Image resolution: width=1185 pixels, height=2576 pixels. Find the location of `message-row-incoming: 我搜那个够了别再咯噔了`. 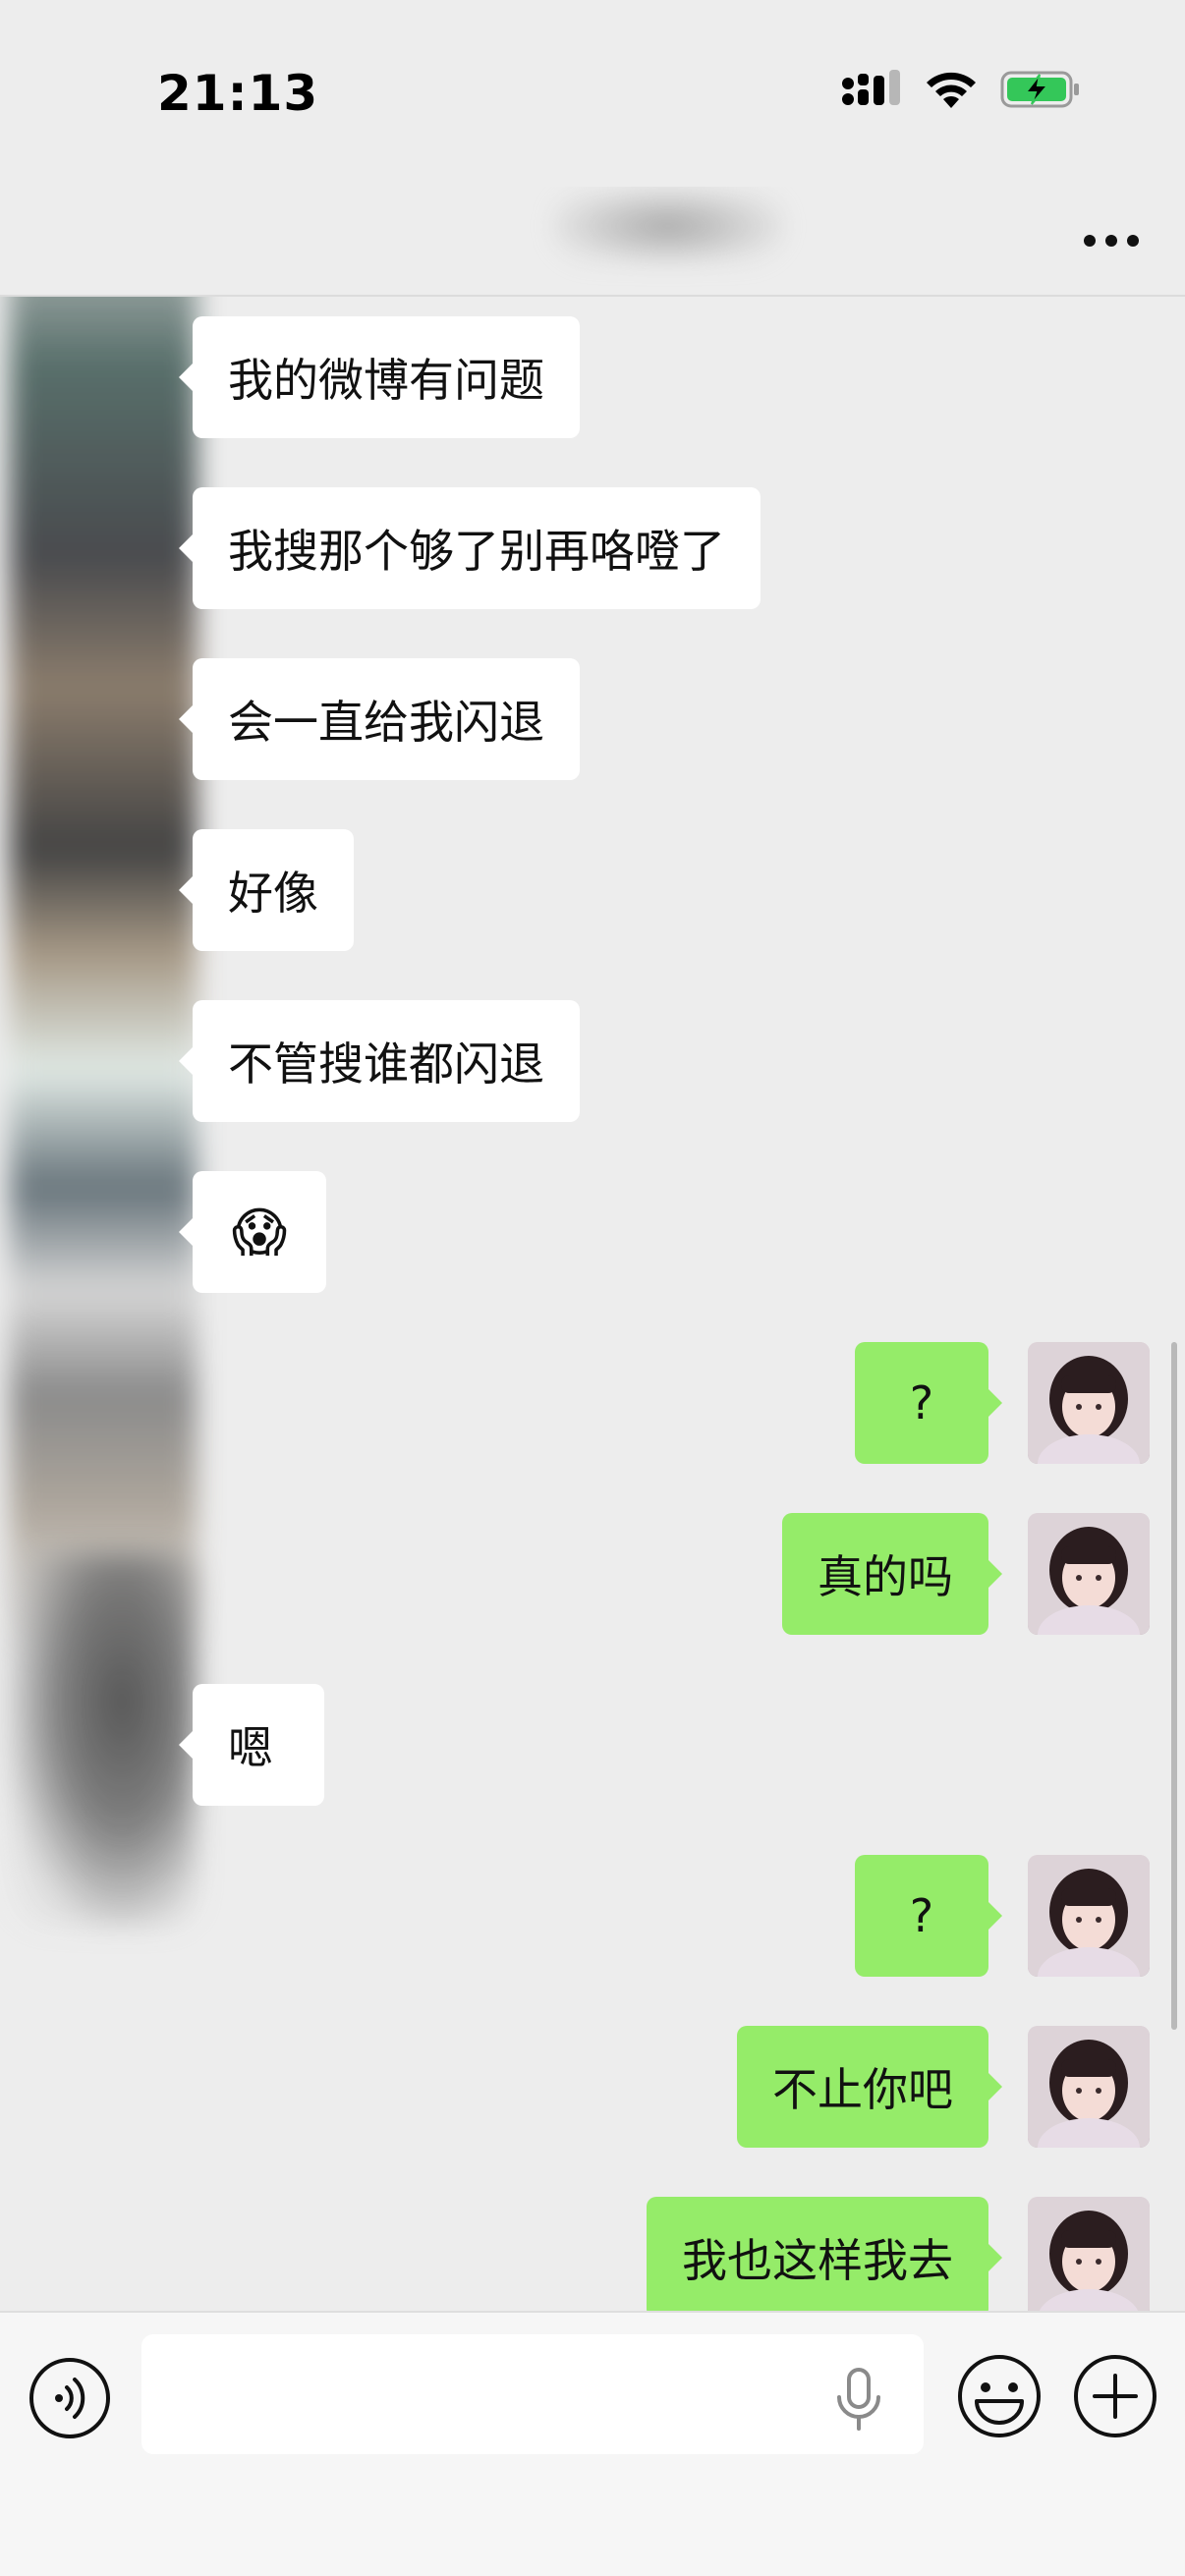

message-row-incoming: 我搜那个够了别再咯噔了 is located at coordinates (470, 548).